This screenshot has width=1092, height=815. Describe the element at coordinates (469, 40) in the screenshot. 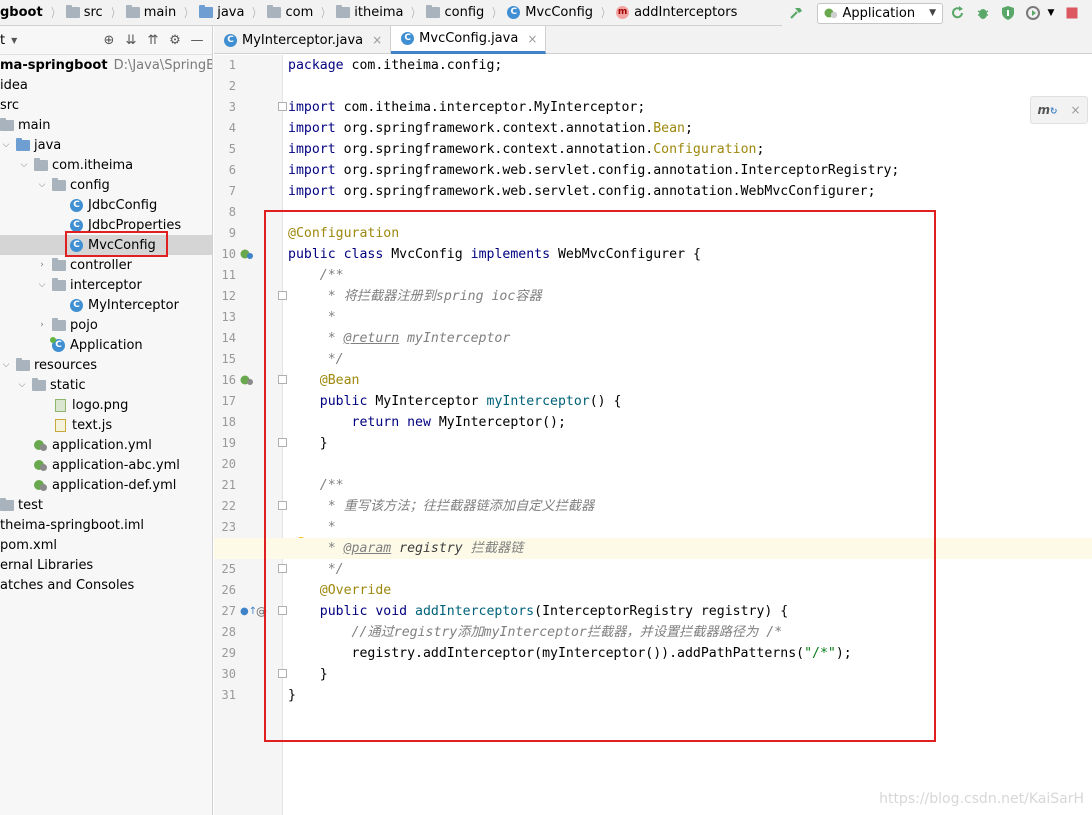

I see `tab-mvcconfig: C MvcConfig.java ×` at that location.